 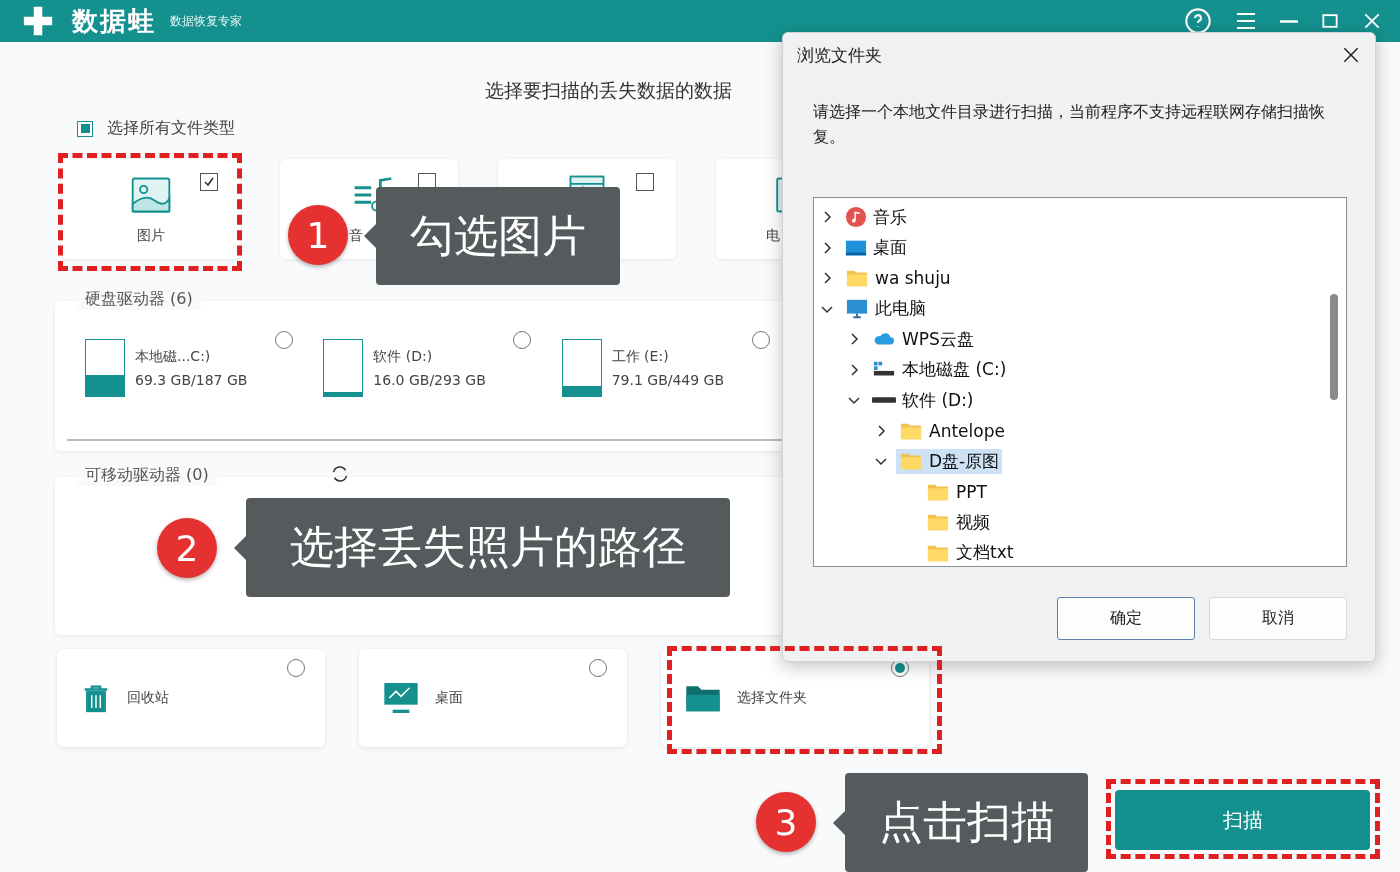 I want to click on location-label: 回收站, so click(x=148, y=698).